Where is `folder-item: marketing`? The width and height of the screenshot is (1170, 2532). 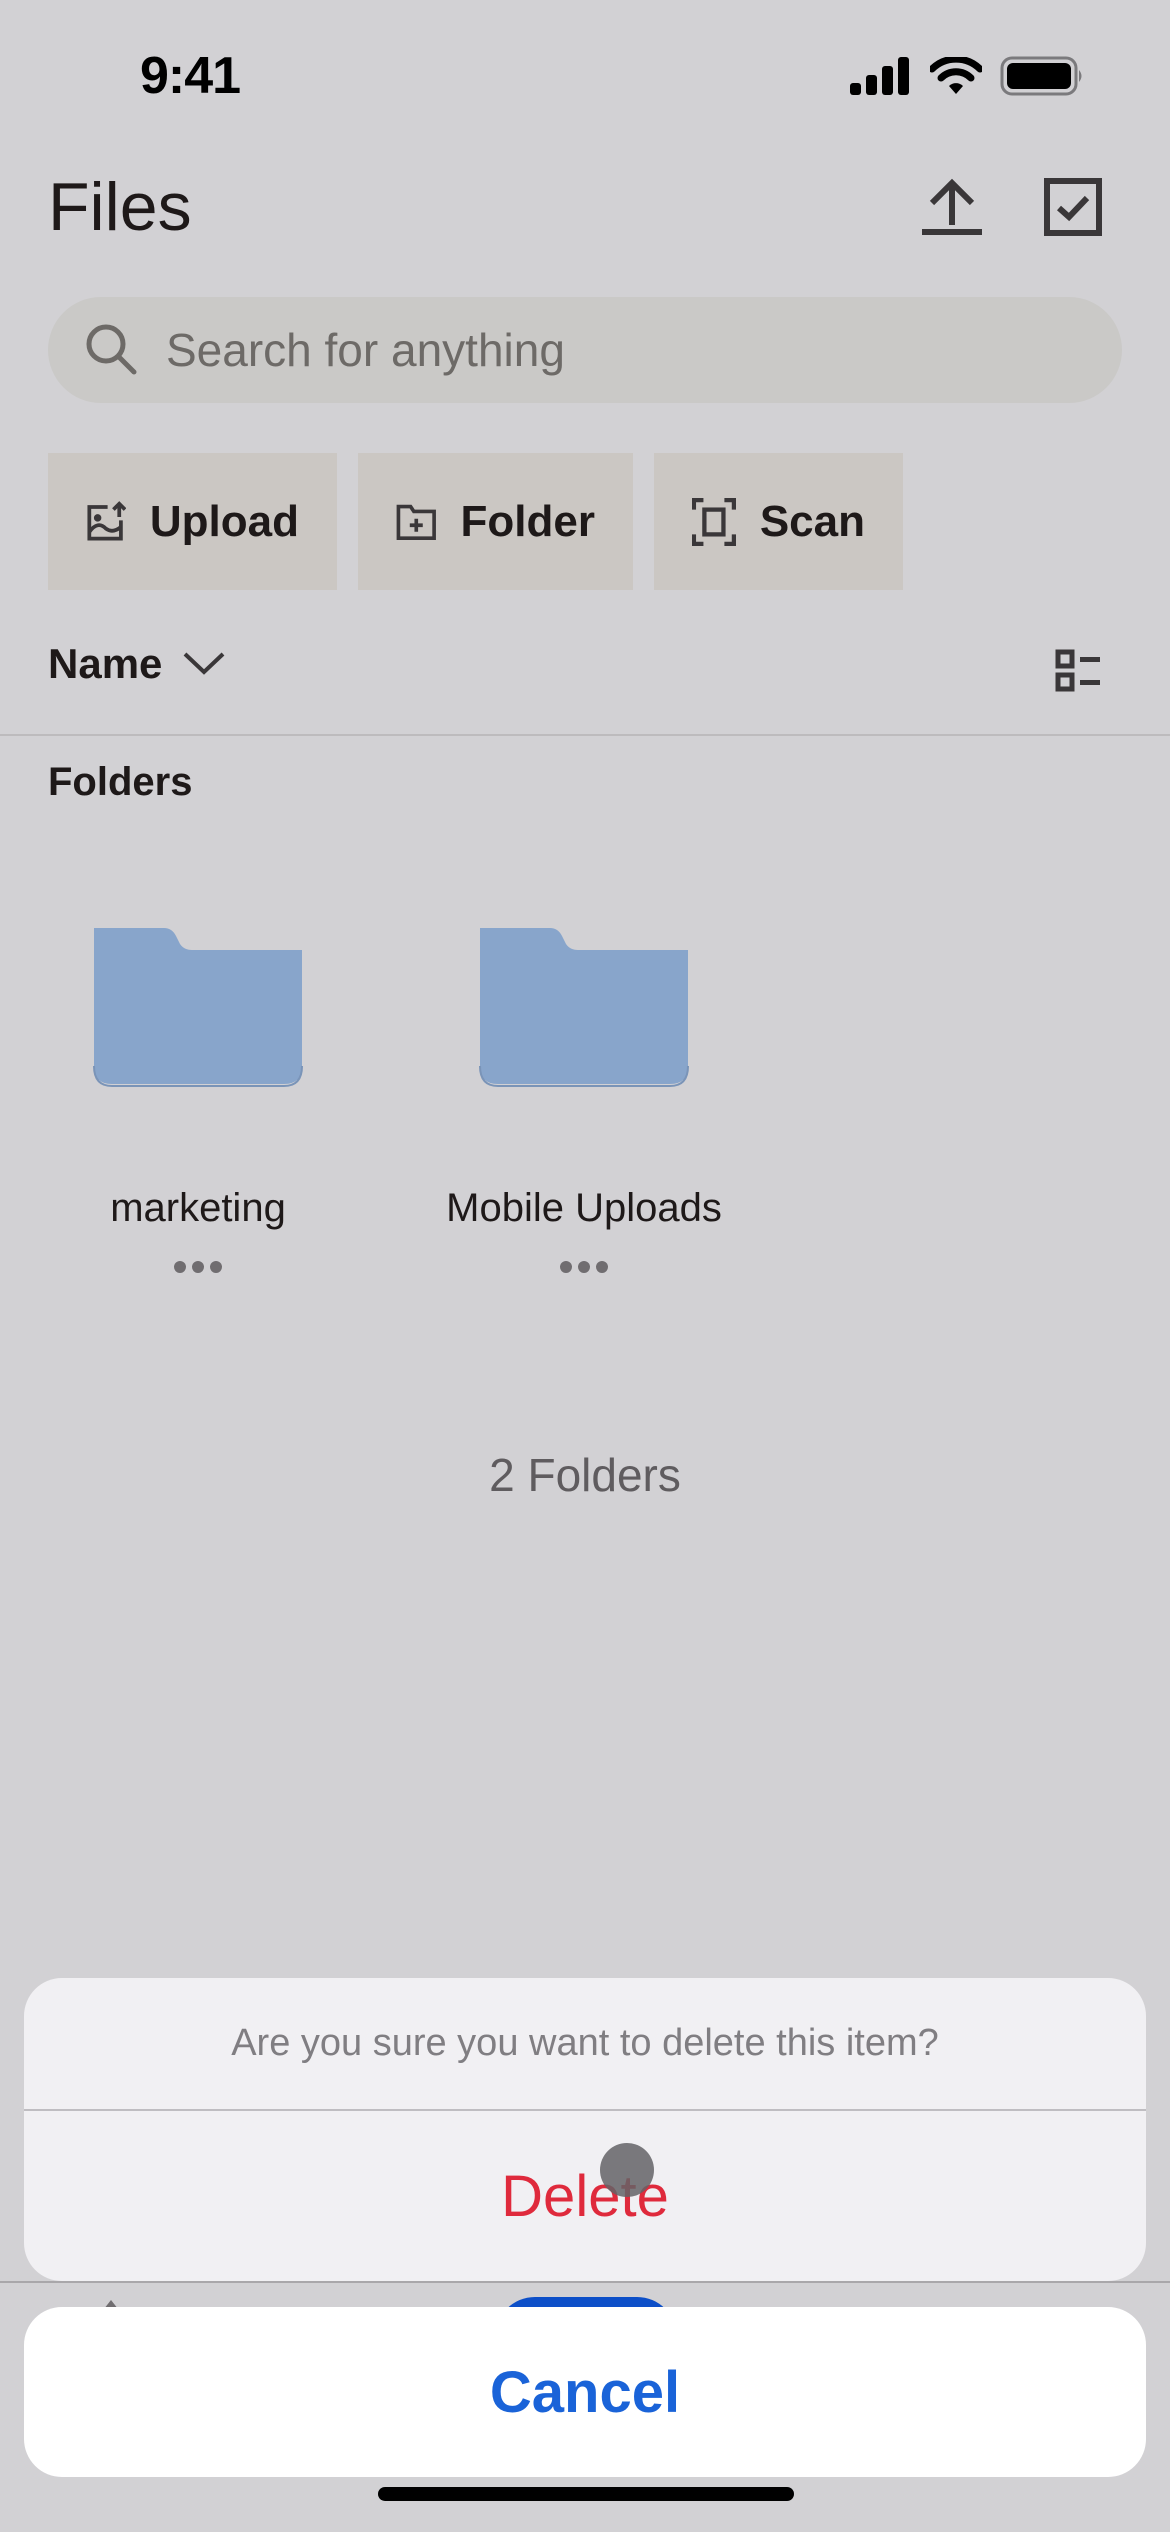 folder-item: marketing is located at coordinates (198, 1090).